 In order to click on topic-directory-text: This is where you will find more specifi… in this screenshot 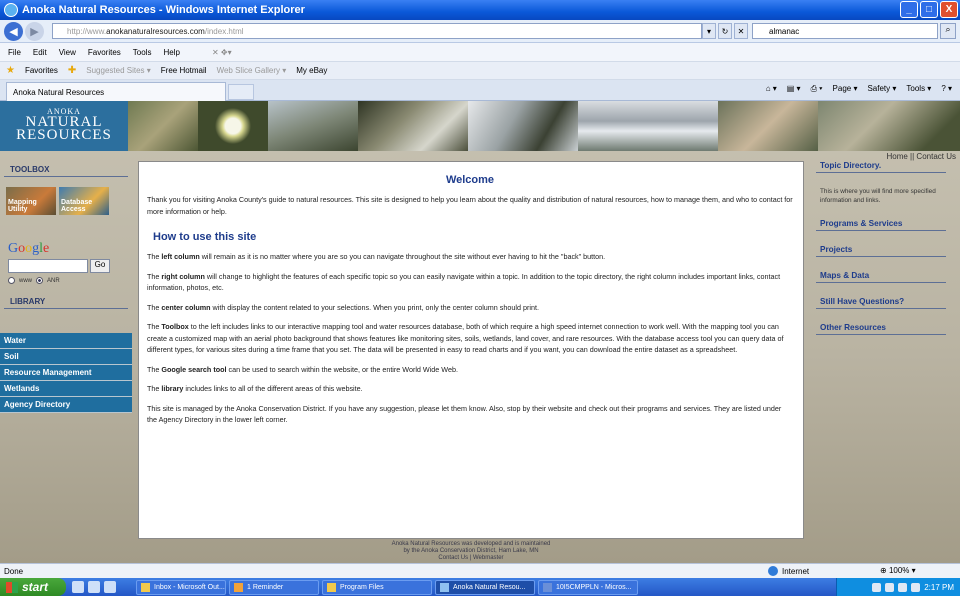, I will do `click(878, 196)`.